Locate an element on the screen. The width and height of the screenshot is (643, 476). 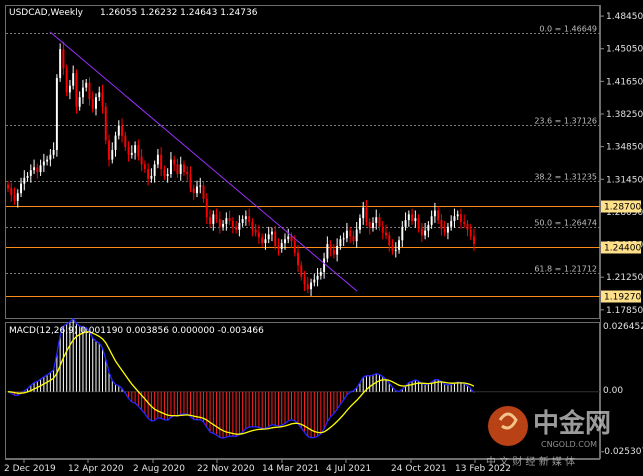
time-tick-label: 4 Jul 2021 is located at coordinates (348, 469).